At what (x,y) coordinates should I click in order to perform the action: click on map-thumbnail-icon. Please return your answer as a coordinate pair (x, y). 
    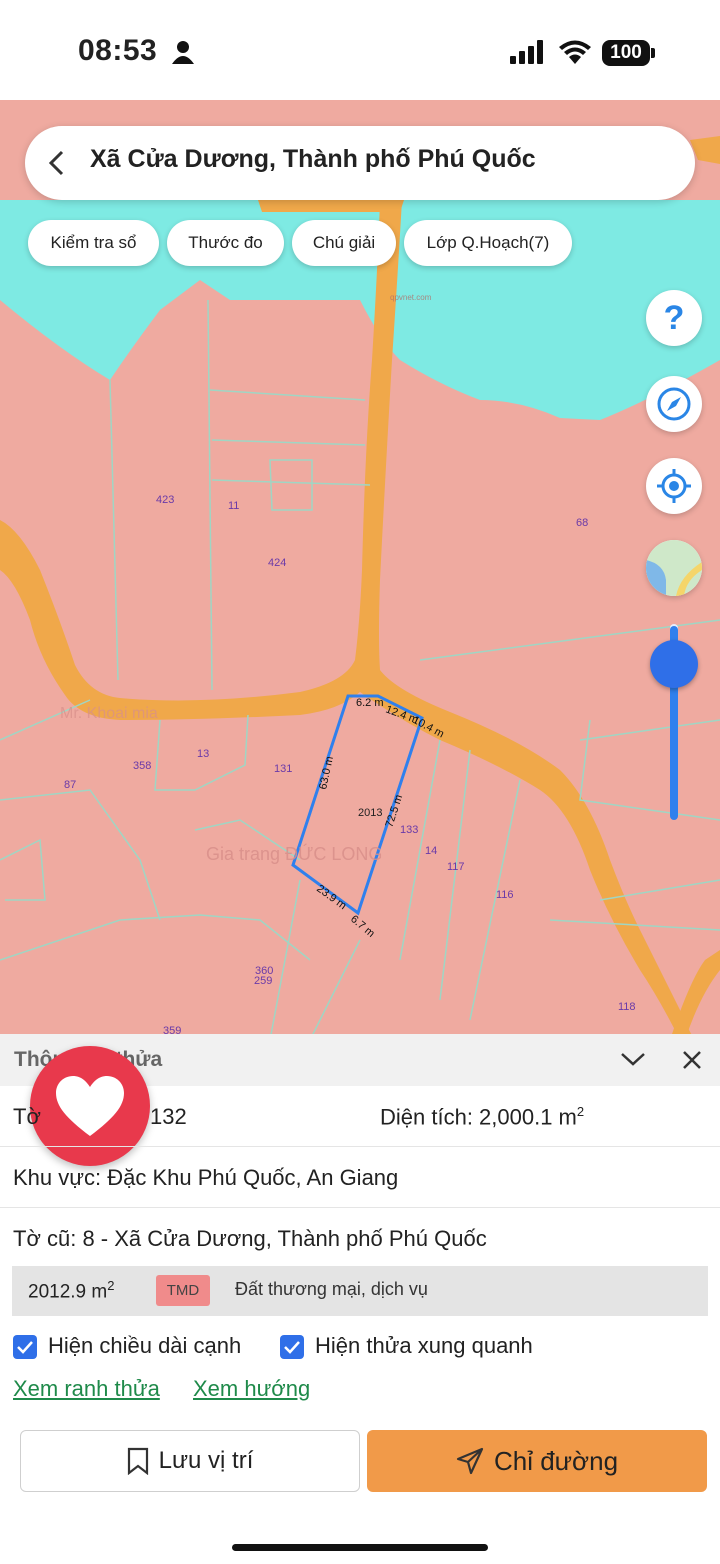
    Looking at the image, I should click on (674, 568).